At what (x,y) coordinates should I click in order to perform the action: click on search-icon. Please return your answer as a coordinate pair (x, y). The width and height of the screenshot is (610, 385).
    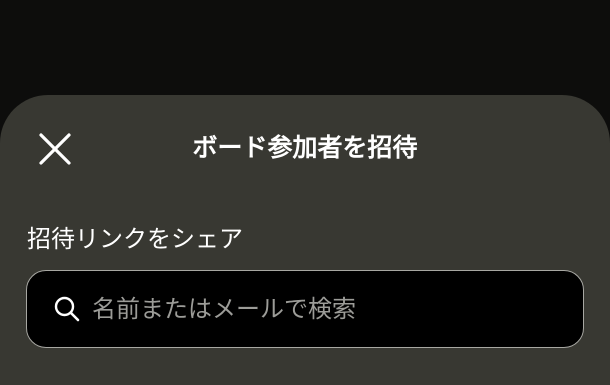
    Looking at the image, I should click on (67, 309).